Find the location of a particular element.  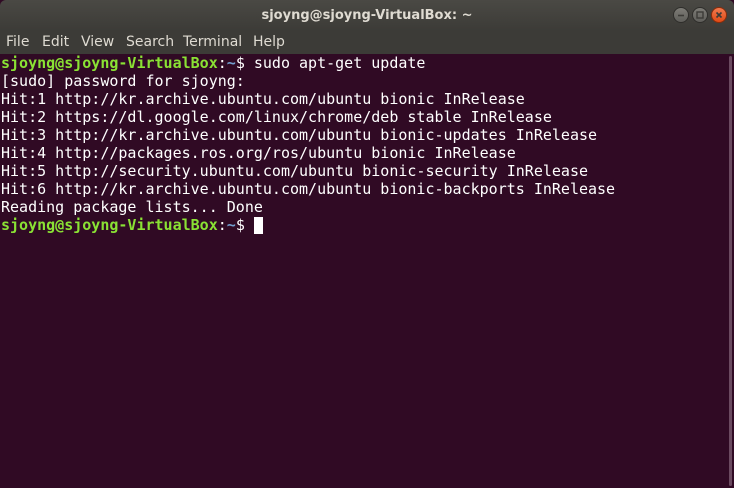

menu-file: File is located at coordinates (17, 42).